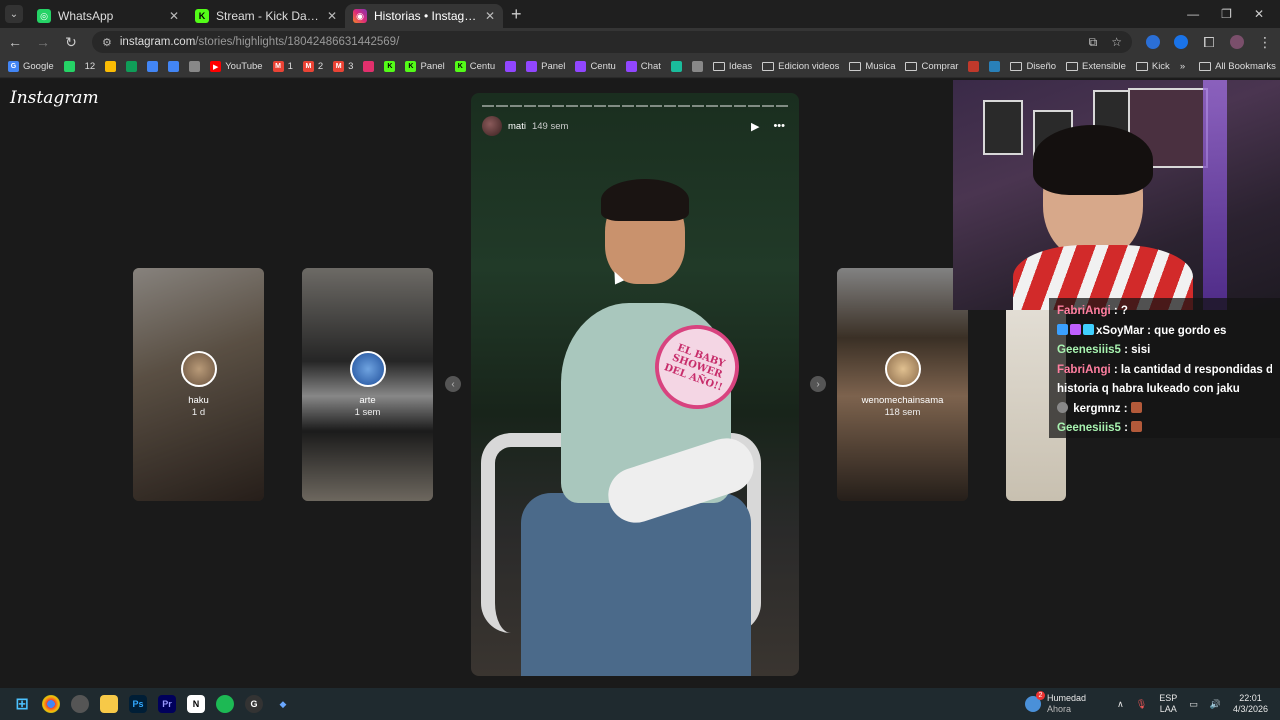 Image resolution: width=1280 pixels, height=720 pixels. I want to click on spotify-icon, so click(225, 704).